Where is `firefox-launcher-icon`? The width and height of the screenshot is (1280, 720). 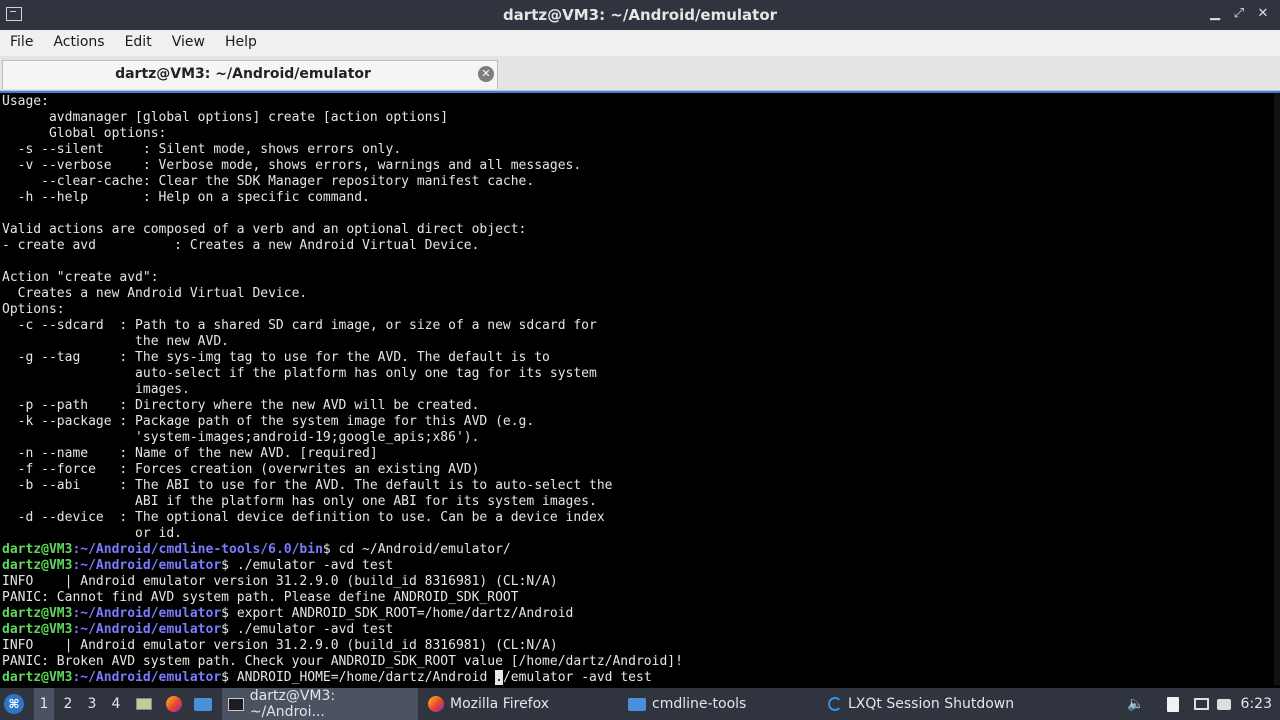
firefox-launcher-icon is located at coordinates (174, 704).